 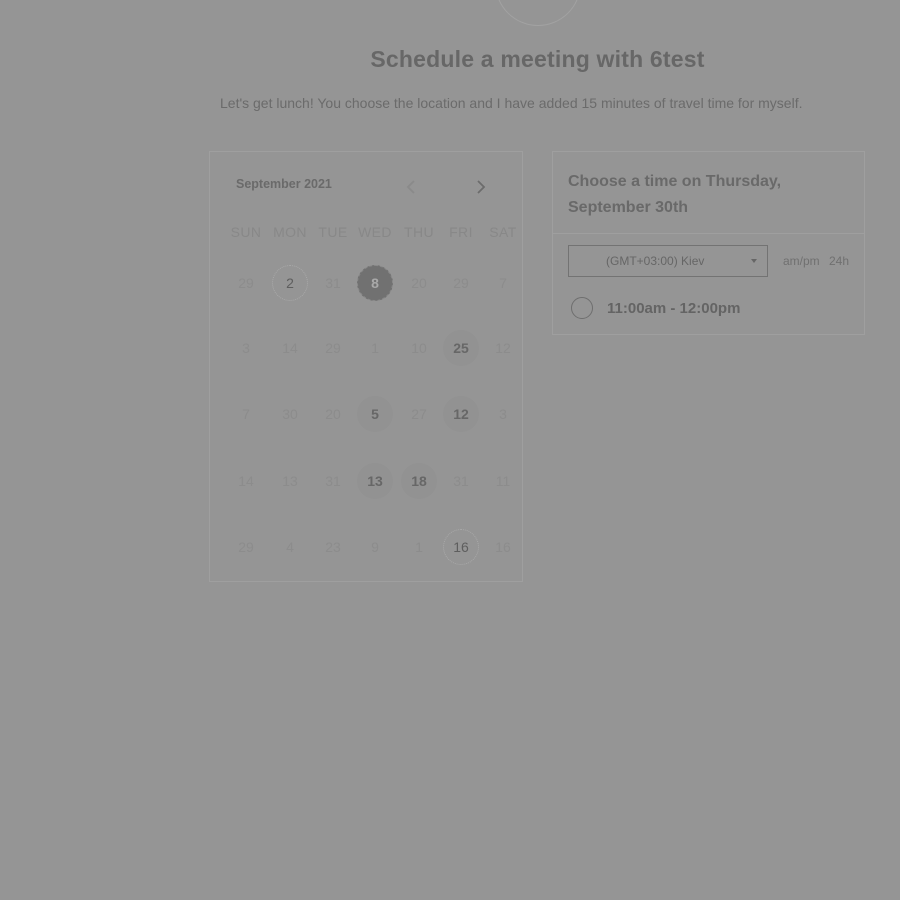 I want to click on calendar-day: 9, so click(x=375, y=547).